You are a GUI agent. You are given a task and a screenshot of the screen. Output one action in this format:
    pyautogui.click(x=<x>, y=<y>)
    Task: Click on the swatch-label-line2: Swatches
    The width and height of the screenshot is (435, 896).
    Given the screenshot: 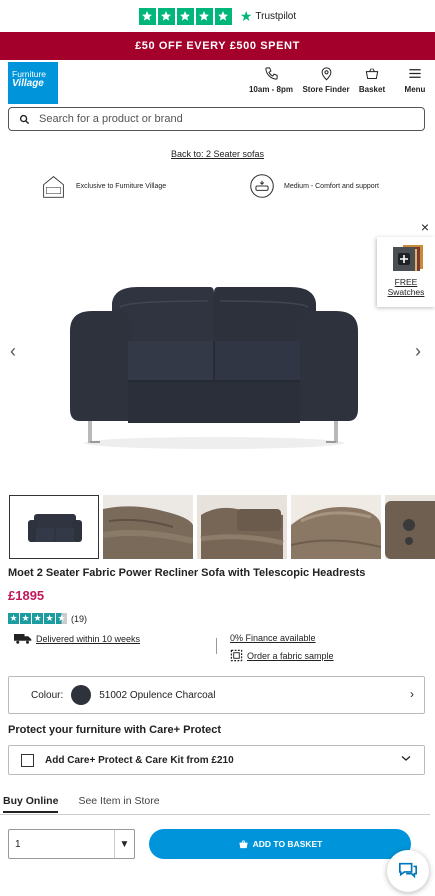 What is the action you would take?
    pyautogui.click(x=406, y=292)
    